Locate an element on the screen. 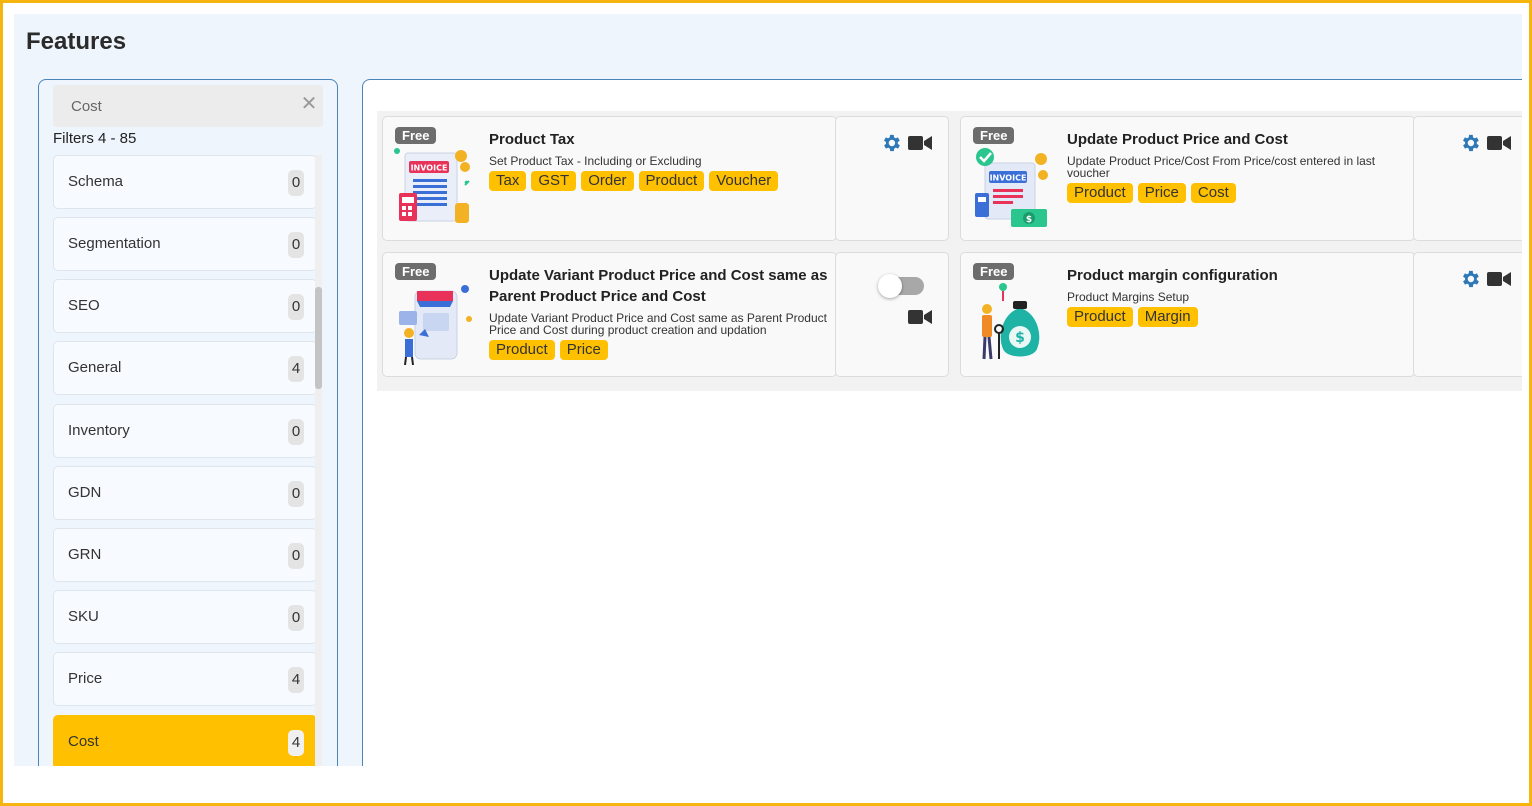  tag-list: Product Margin is located at coordinates (1132, 317).